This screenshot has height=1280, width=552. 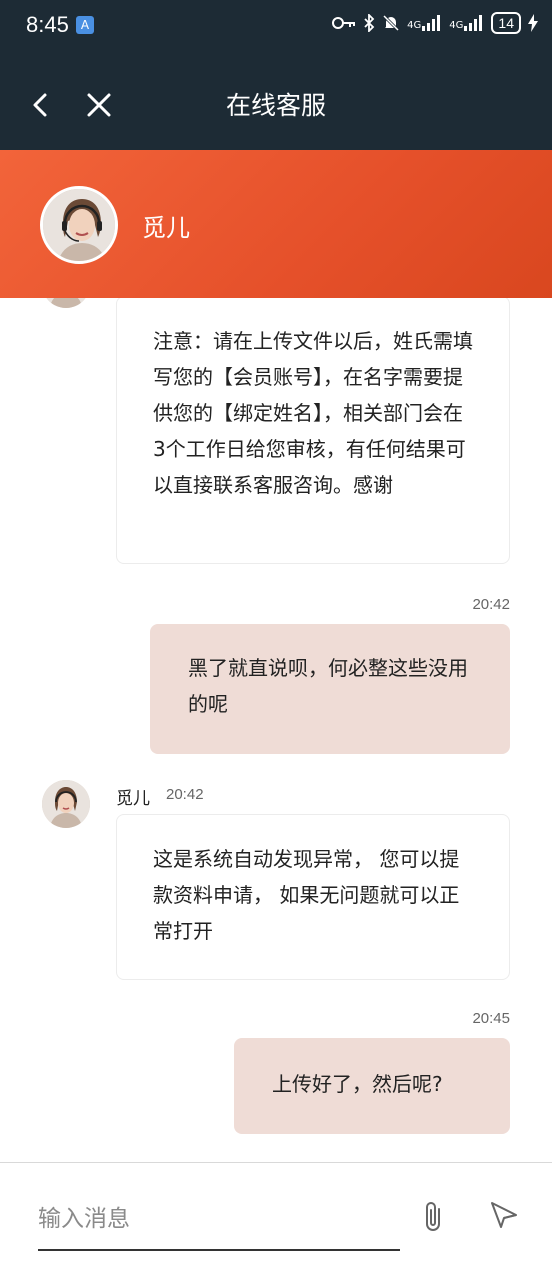 What do you see at coordinates (219, 1220) in the screenshot?
I see `message-input` at bounding box center [219, 1220].